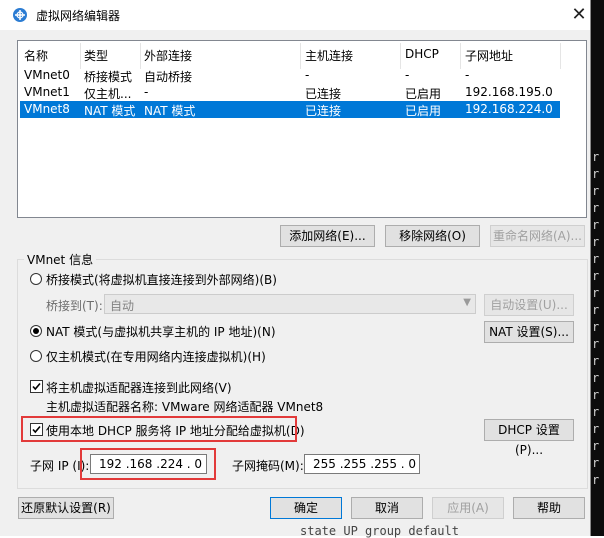  Describe the element at coordinates (290, 92) in the screenshot. I see `table-row: VMnet1 仅主机... - 已连接 已启用 192.168.195.0` at that location.